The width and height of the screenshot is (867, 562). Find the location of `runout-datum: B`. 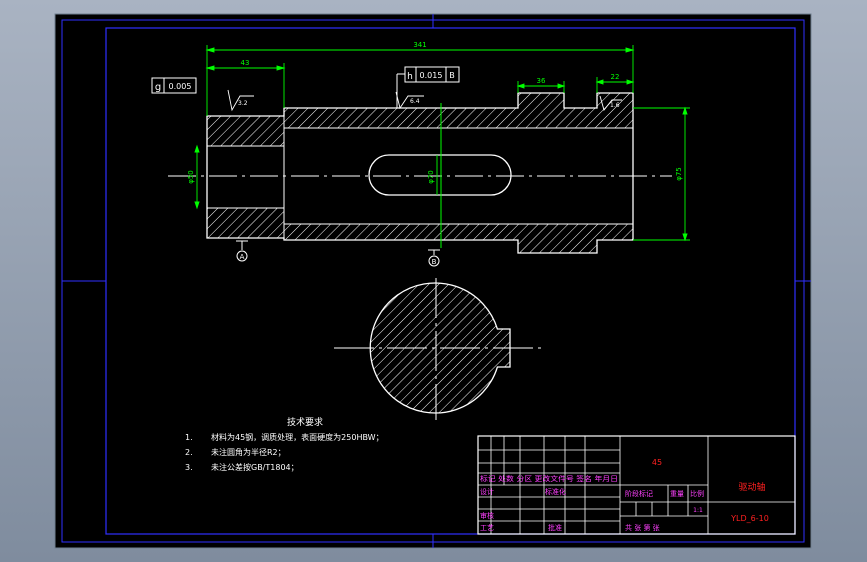

runout-datum: B is located at coordinates (452, 75).